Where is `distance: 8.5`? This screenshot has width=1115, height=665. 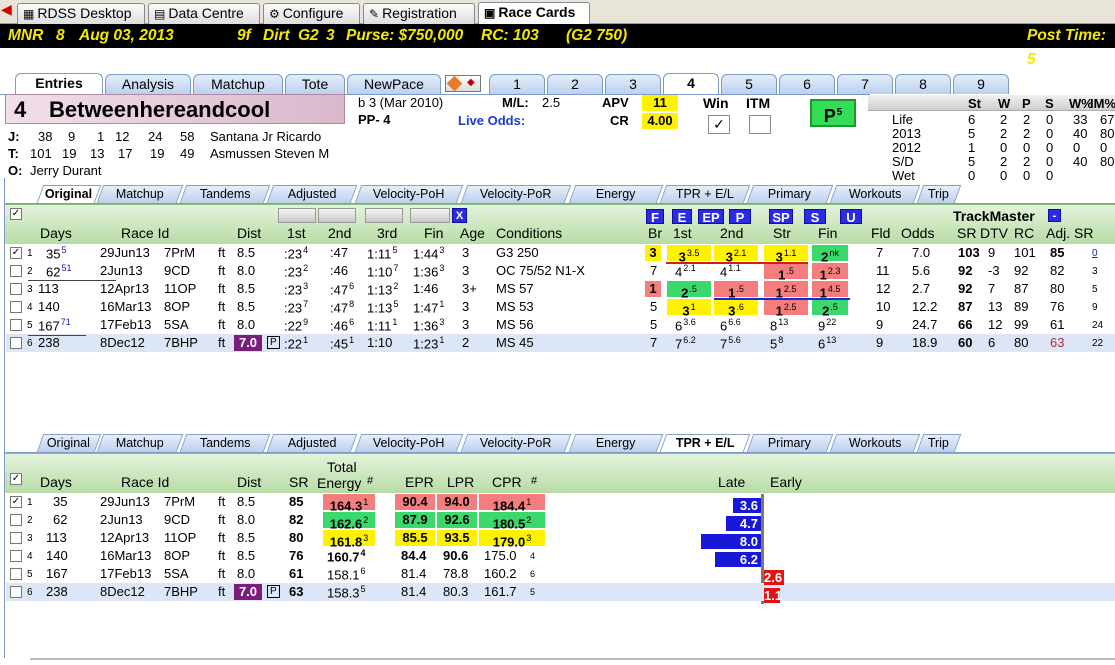
distance: 8.5 is located at coordinates (246, 252).